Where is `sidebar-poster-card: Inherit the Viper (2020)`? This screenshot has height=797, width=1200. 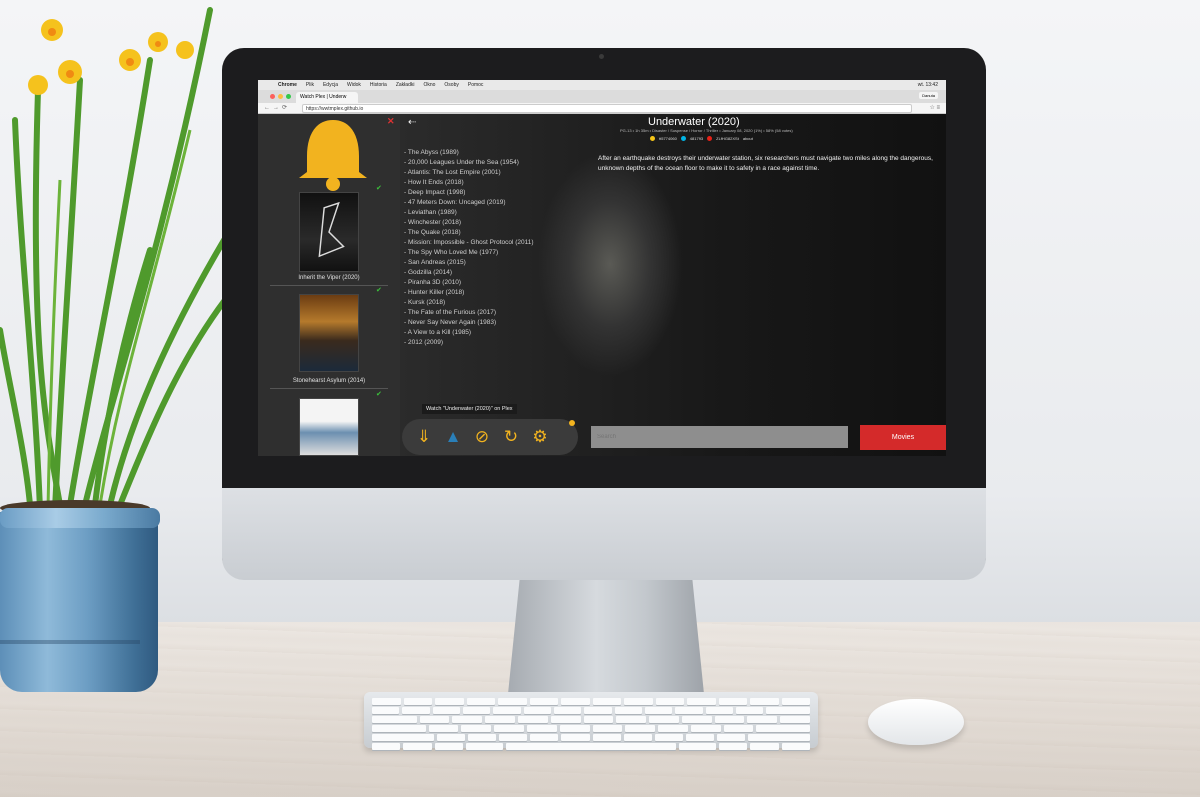
sidebar-poster-card: Inherit the Viper (2020) is located at coordinates (329, 236).